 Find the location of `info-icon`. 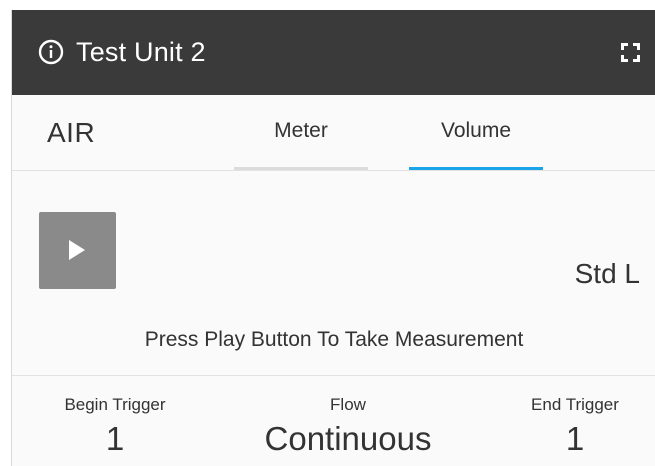

info-icon is located at coordinates (51, 52).